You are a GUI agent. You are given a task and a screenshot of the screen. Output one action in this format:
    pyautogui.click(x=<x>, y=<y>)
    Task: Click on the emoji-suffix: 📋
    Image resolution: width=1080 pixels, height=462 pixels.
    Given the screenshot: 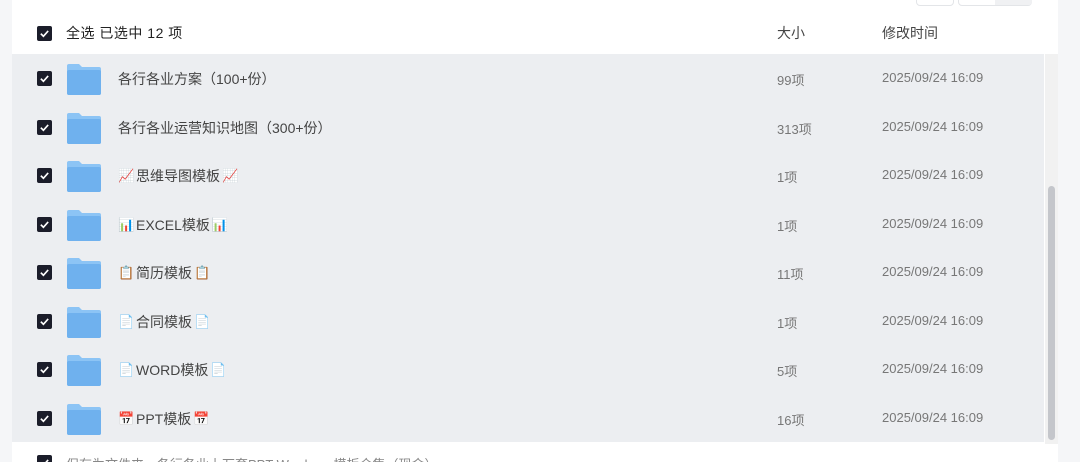 What is the action you would take?
    pyautogui.click(x=202, y=272)
    